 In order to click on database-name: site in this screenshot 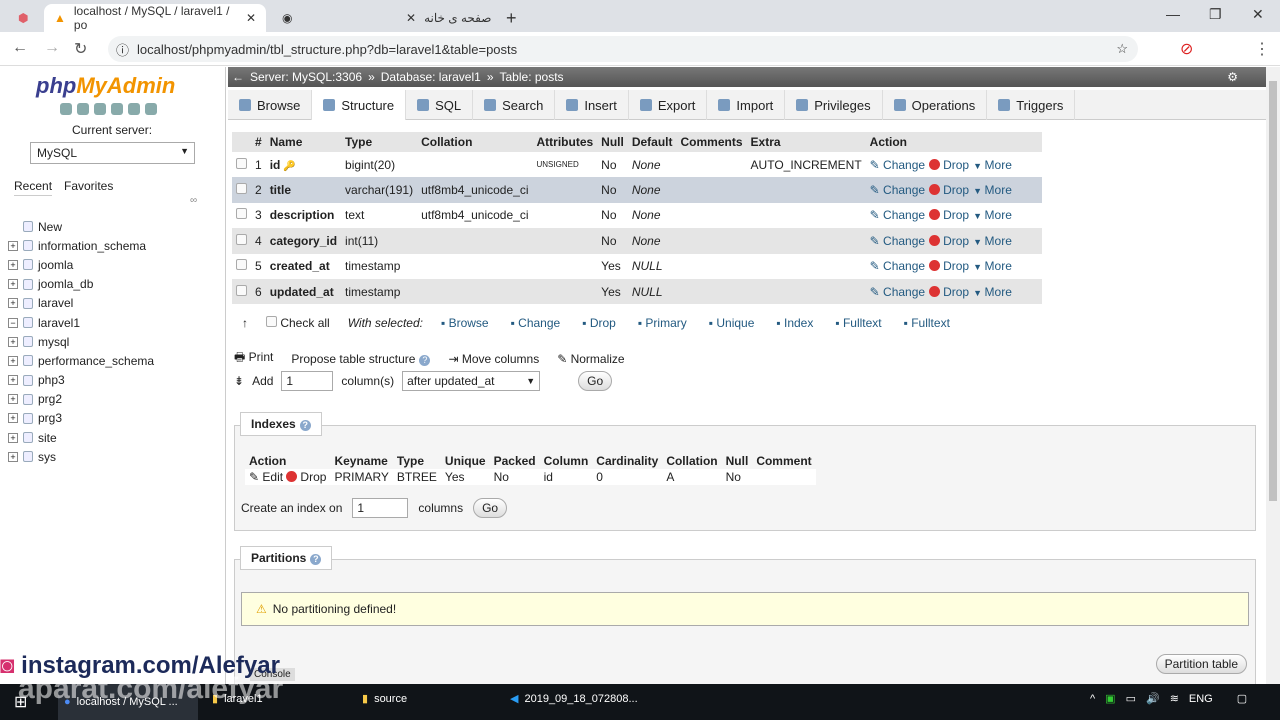, I will do `click(47, 438)`.